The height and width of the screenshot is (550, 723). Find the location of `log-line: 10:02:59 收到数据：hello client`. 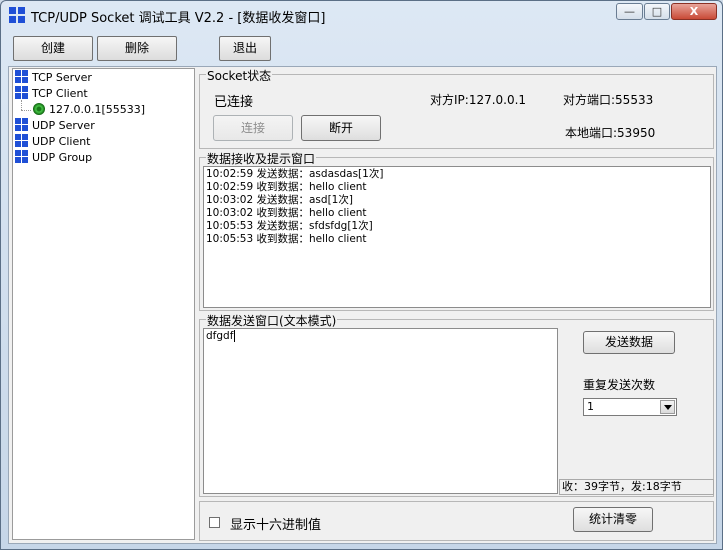

log-line: 10:02:59 收到数据：hello client is located at coordinates (286, 187).